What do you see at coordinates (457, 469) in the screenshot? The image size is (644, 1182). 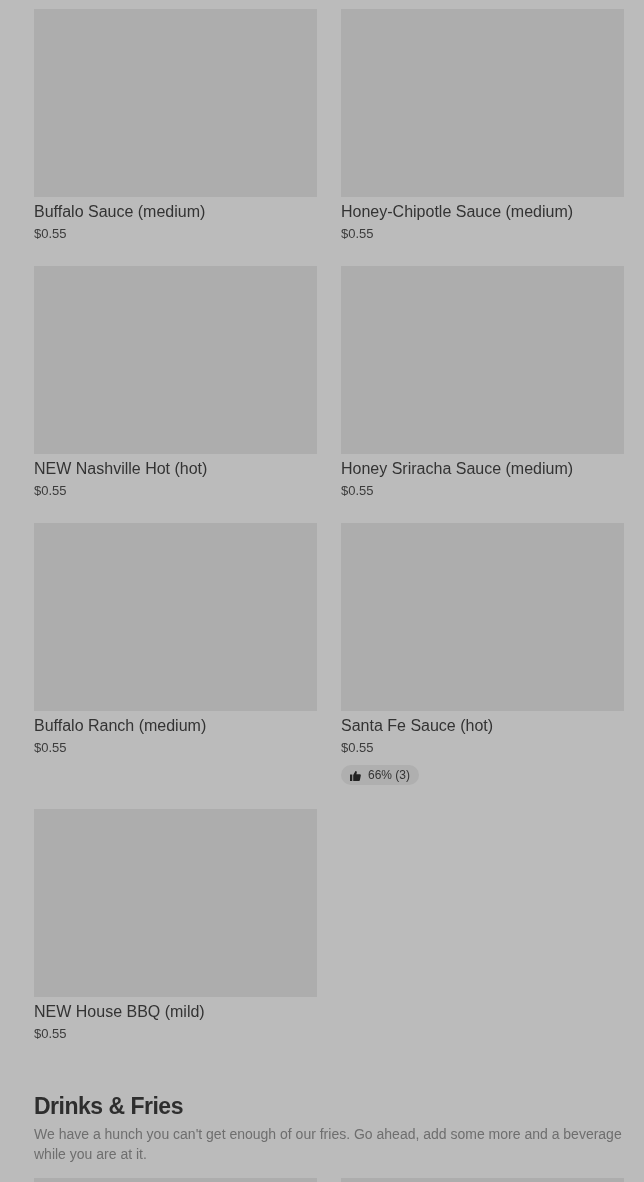 I see `item-name: Honey Sriracha Sauce (medium)` at bounding box center [457, 469].